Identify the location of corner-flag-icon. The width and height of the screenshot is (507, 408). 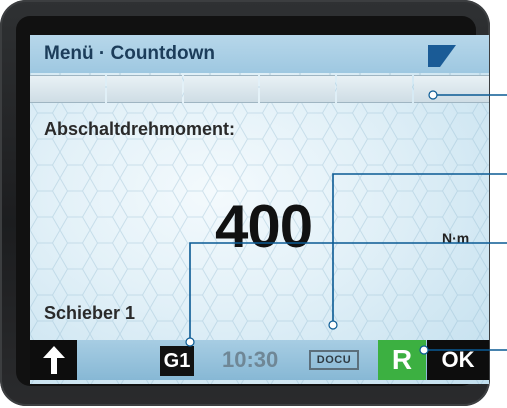
(442, 56).